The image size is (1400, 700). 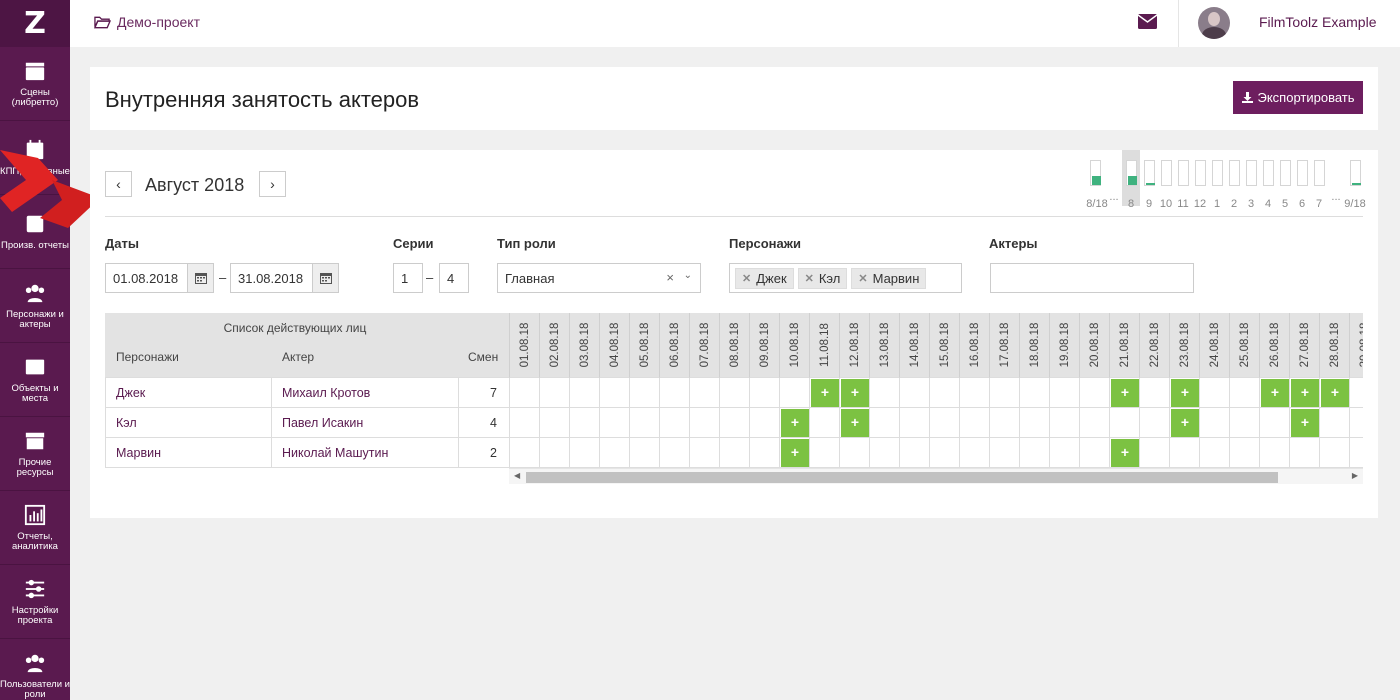 I want to click on sidebar-item-resources: Прочие ресурсы, so click(x=35, y=454).